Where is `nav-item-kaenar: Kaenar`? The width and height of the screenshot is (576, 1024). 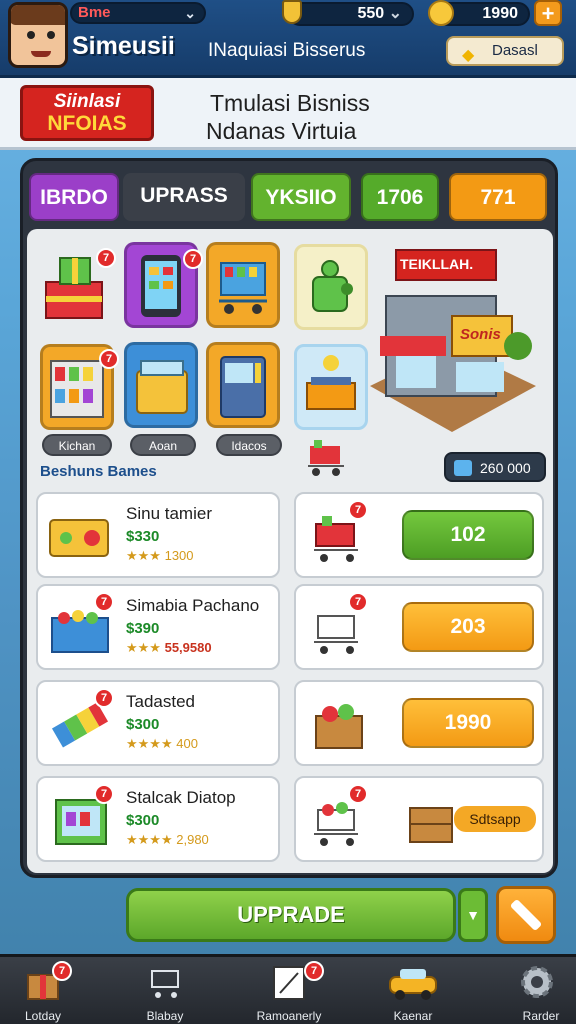 nav-item-kaenar: Kaenar is located at coordinates (413, 990).